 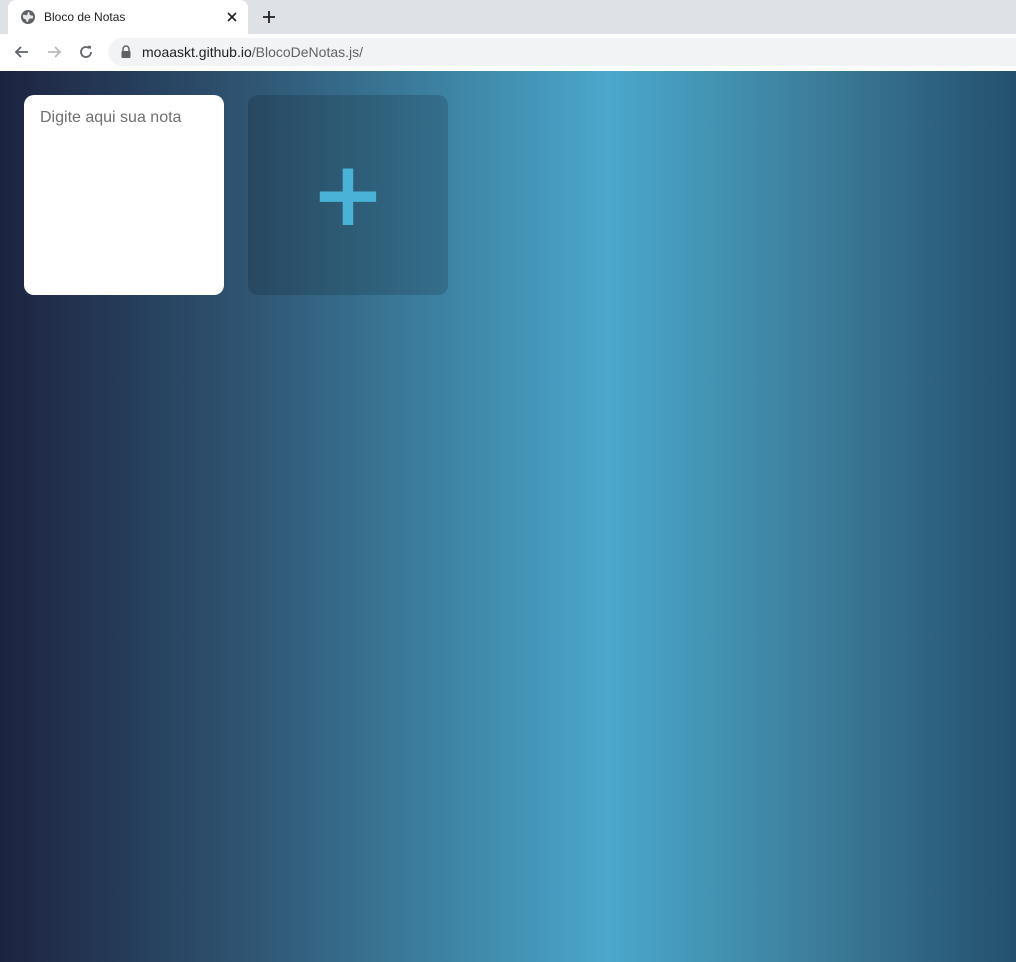 I want to click on address-bar: moaaskt.github.io/BlocoDeNotas.js/, so click(x=562, y=52).